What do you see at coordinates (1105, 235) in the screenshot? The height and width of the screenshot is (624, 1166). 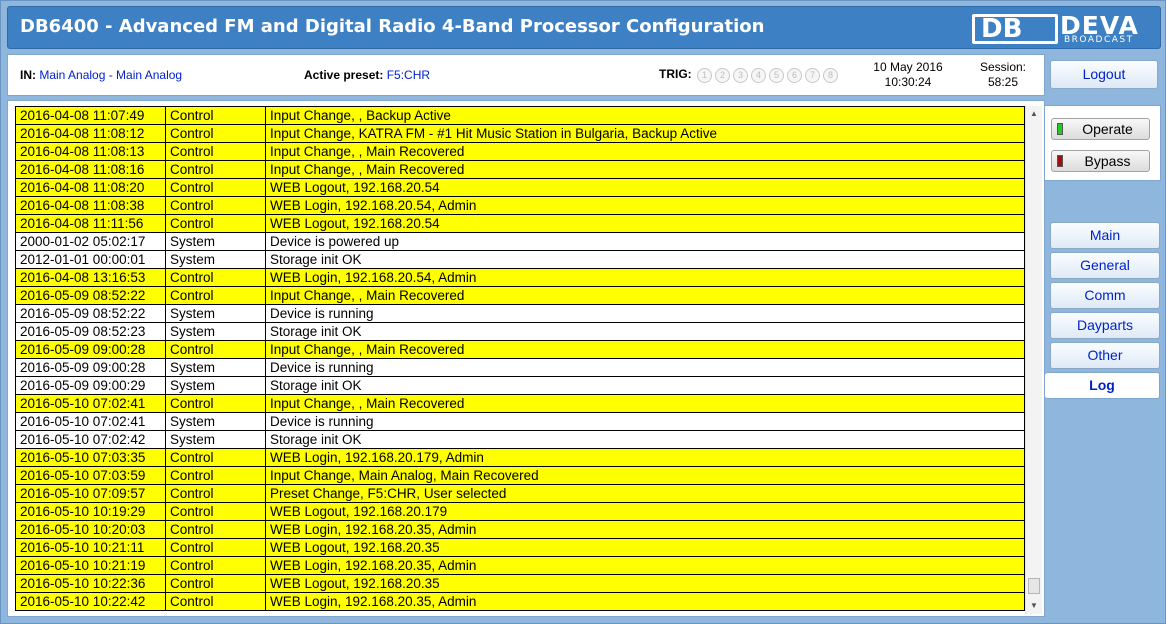 I see `nav-main: Main` at bounding box center [1105, 235].